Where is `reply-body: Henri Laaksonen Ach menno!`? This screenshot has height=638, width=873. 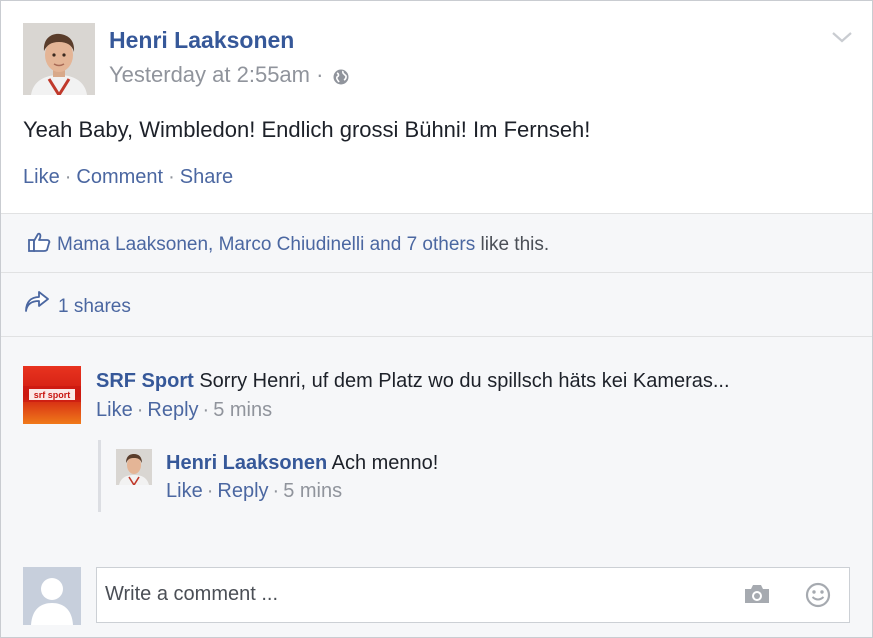
reply-body: Henri Laaksonen Ach menno! is located at coordinates (302, 463).